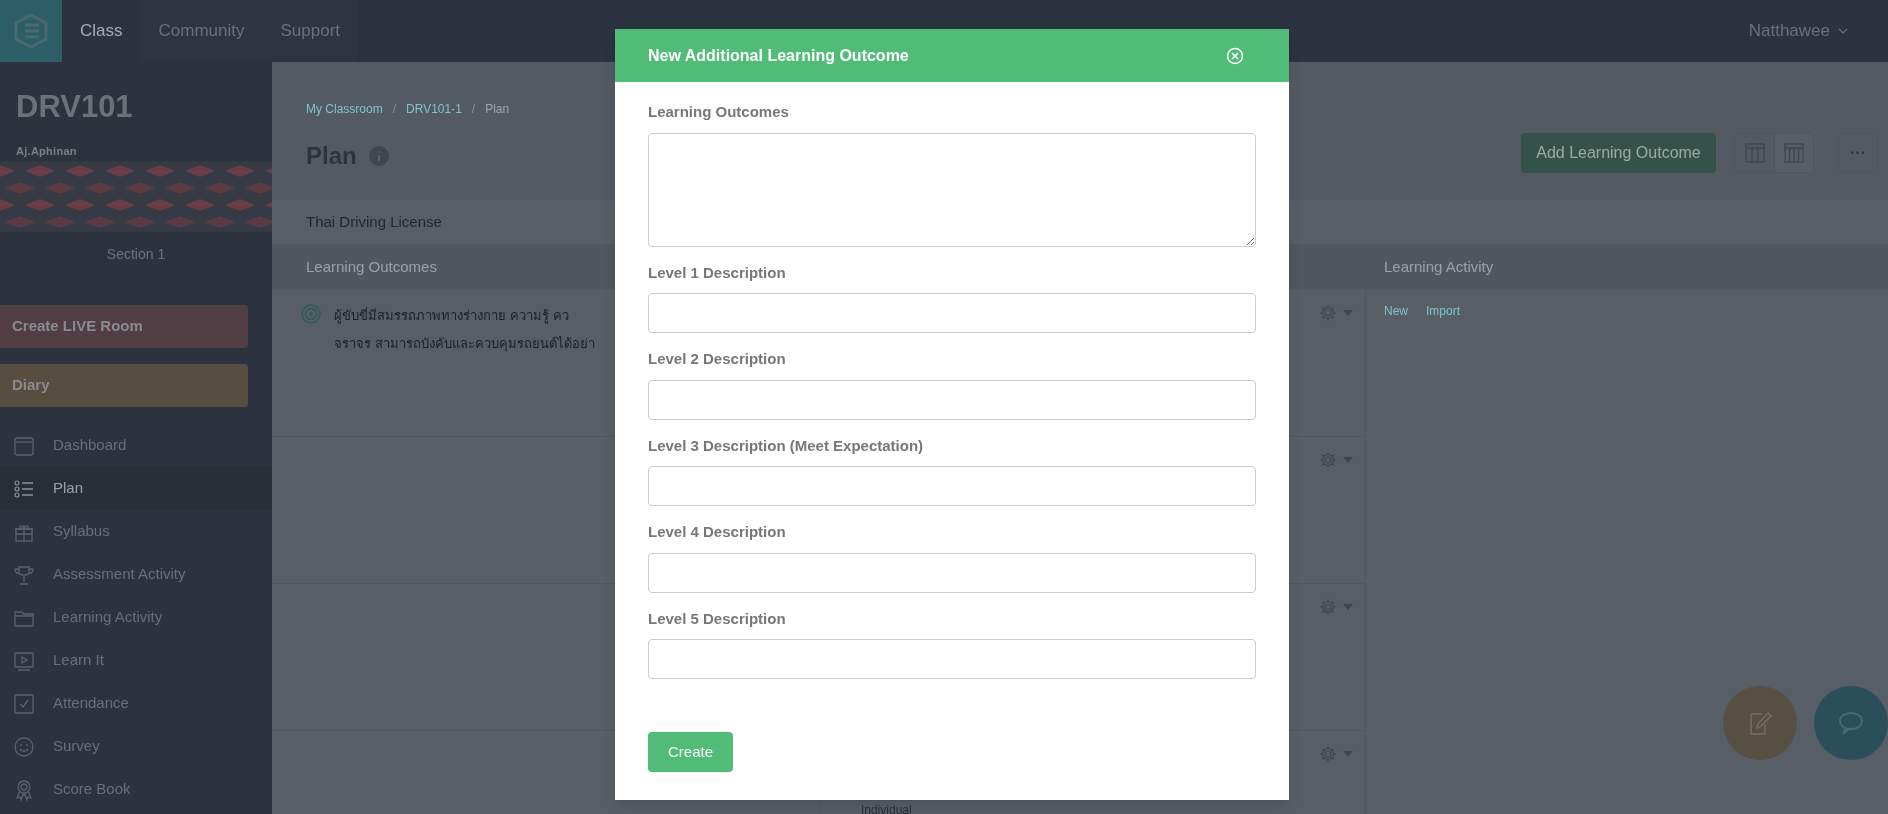 Image resolution: width=1888 pixels, height=814 pixels. What do you see at coordinates (24, 789) in the screenshot?
I see `award-icon` at bounding box center [24, 789].